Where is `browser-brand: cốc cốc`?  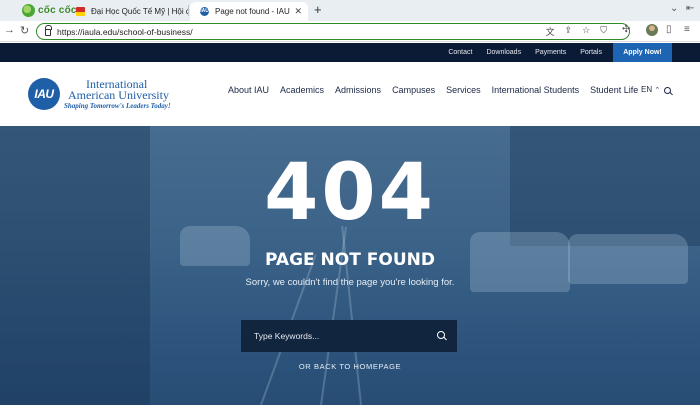
browser-brand: cốc cốc is located at coordinates (49, 10).